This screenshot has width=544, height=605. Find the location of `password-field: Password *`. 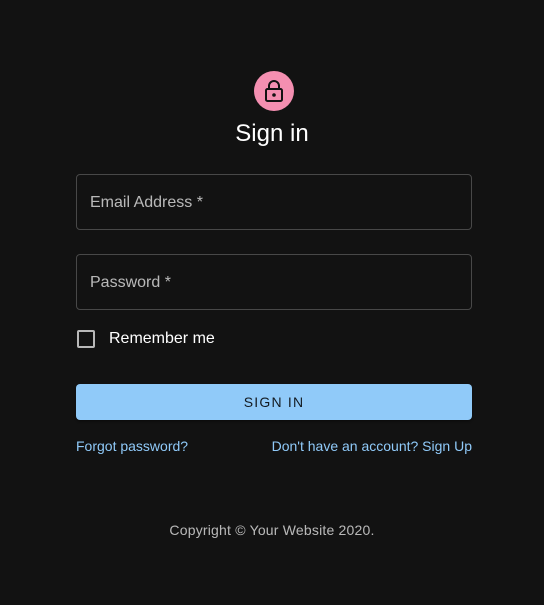

password-field: Password * is located at coordinates (274, 282).